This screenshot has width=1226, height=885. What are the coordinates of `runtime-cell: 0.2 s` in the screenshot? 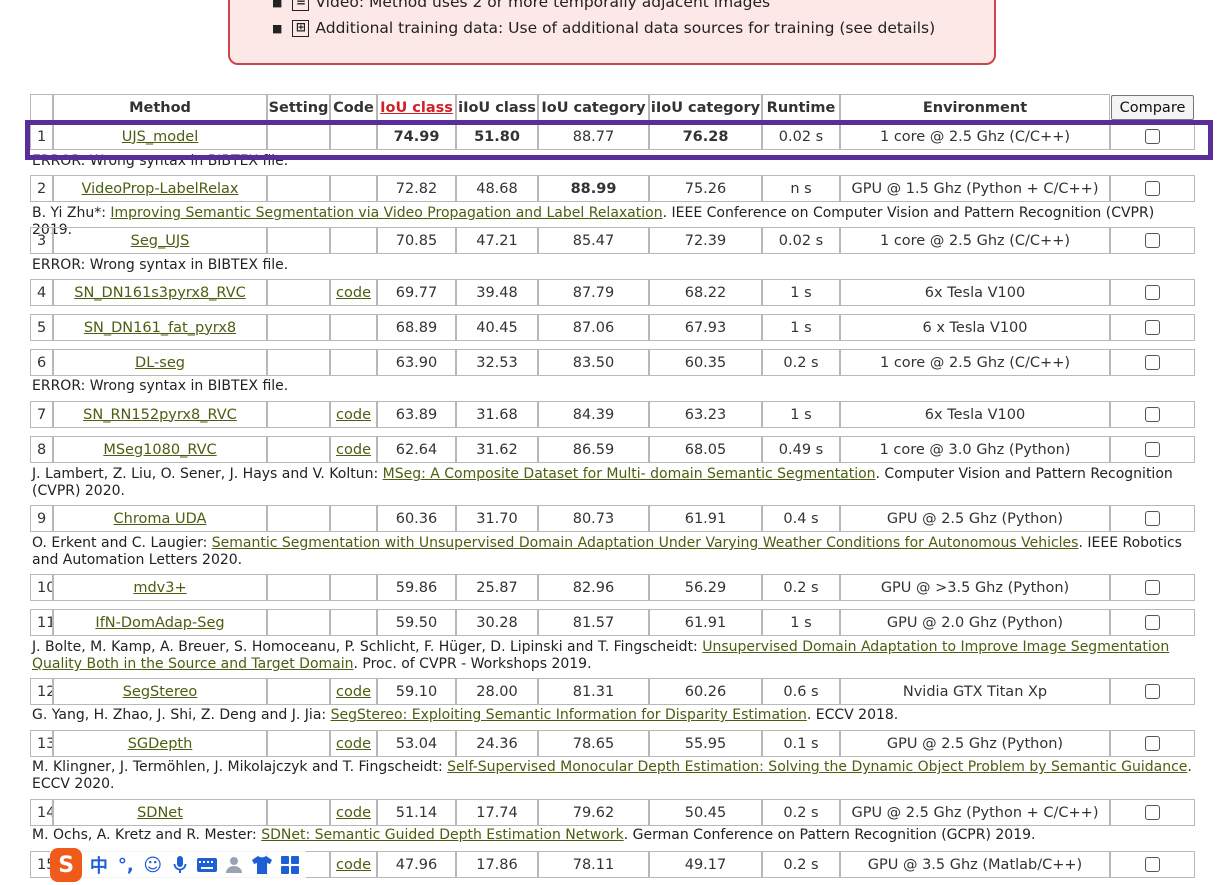 It's located at (801, 864).